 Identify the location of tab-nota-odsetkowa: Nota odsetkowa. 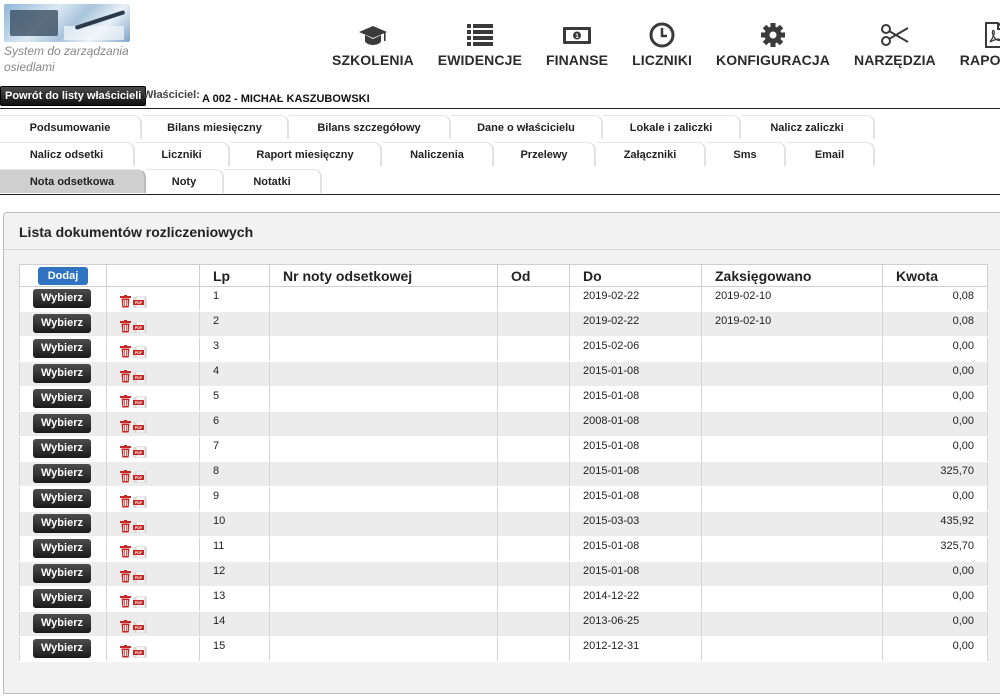
(73, 181).